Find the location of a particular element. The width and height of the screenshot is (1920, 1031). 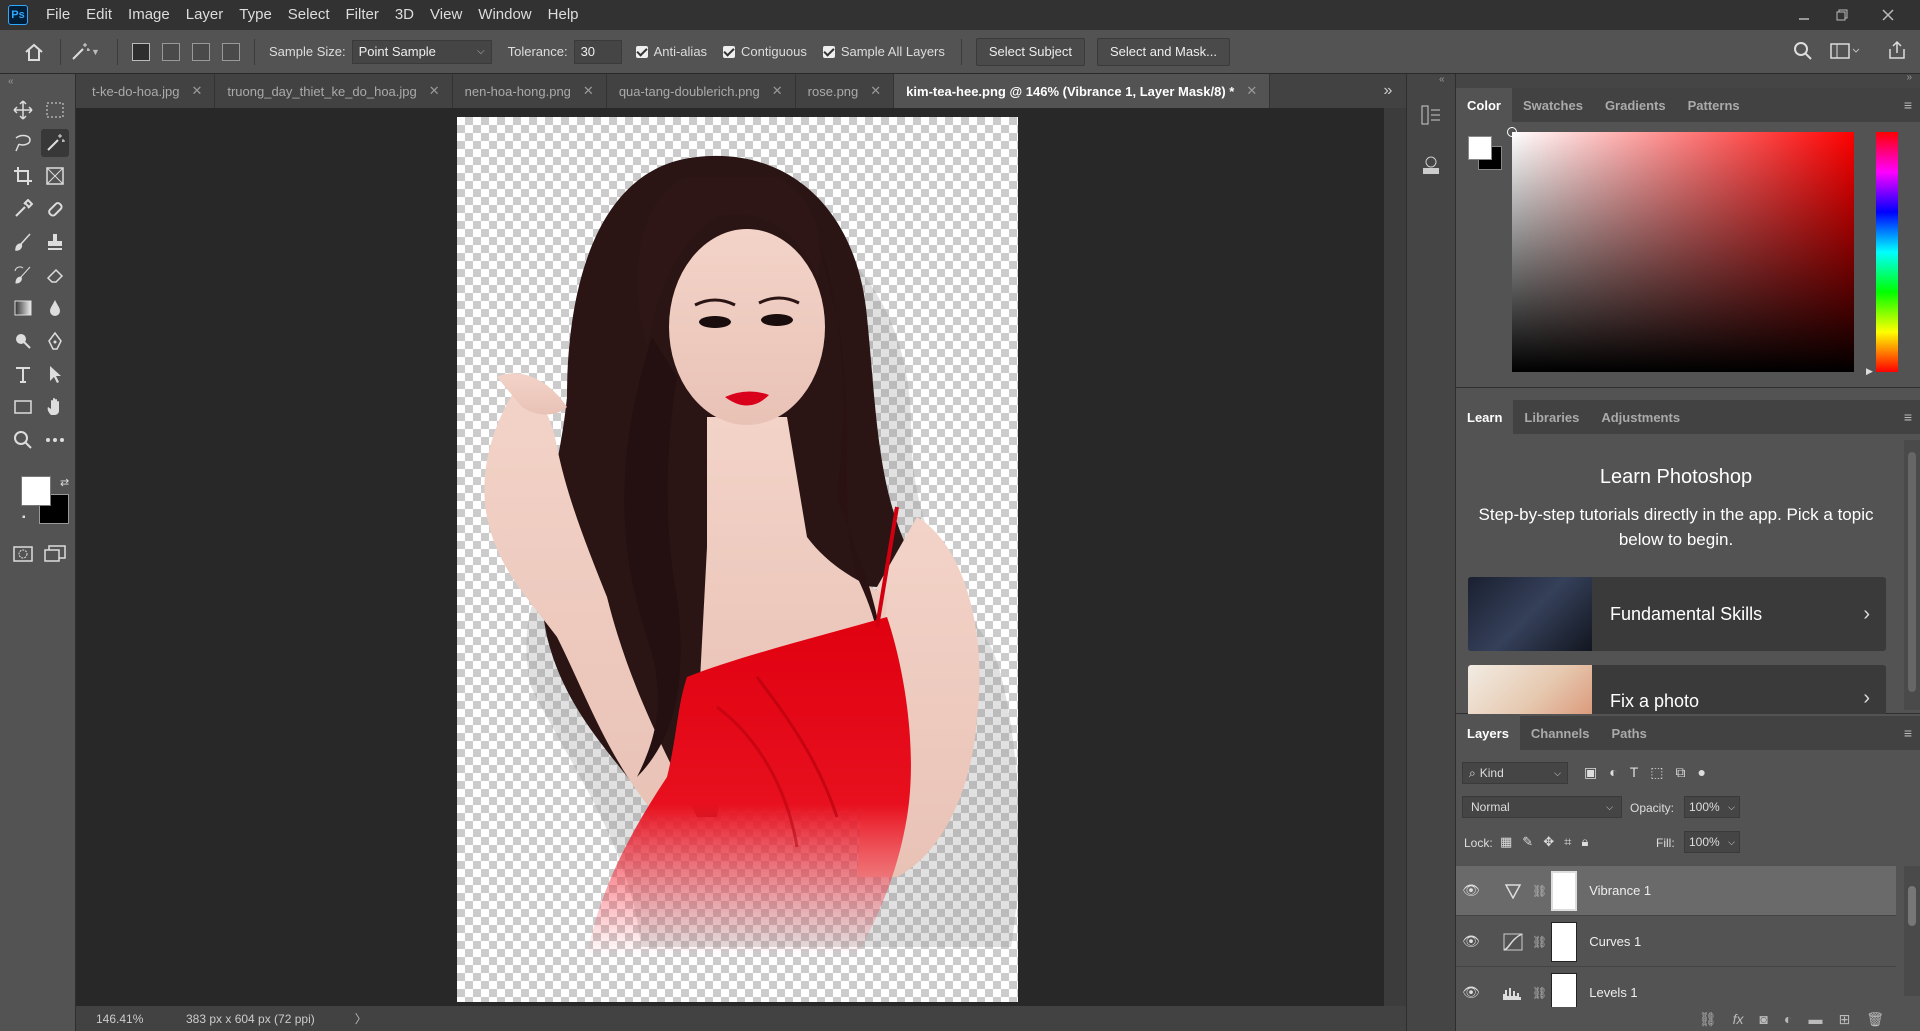

menu-layer: Layer is located at coordinates (205, 15).